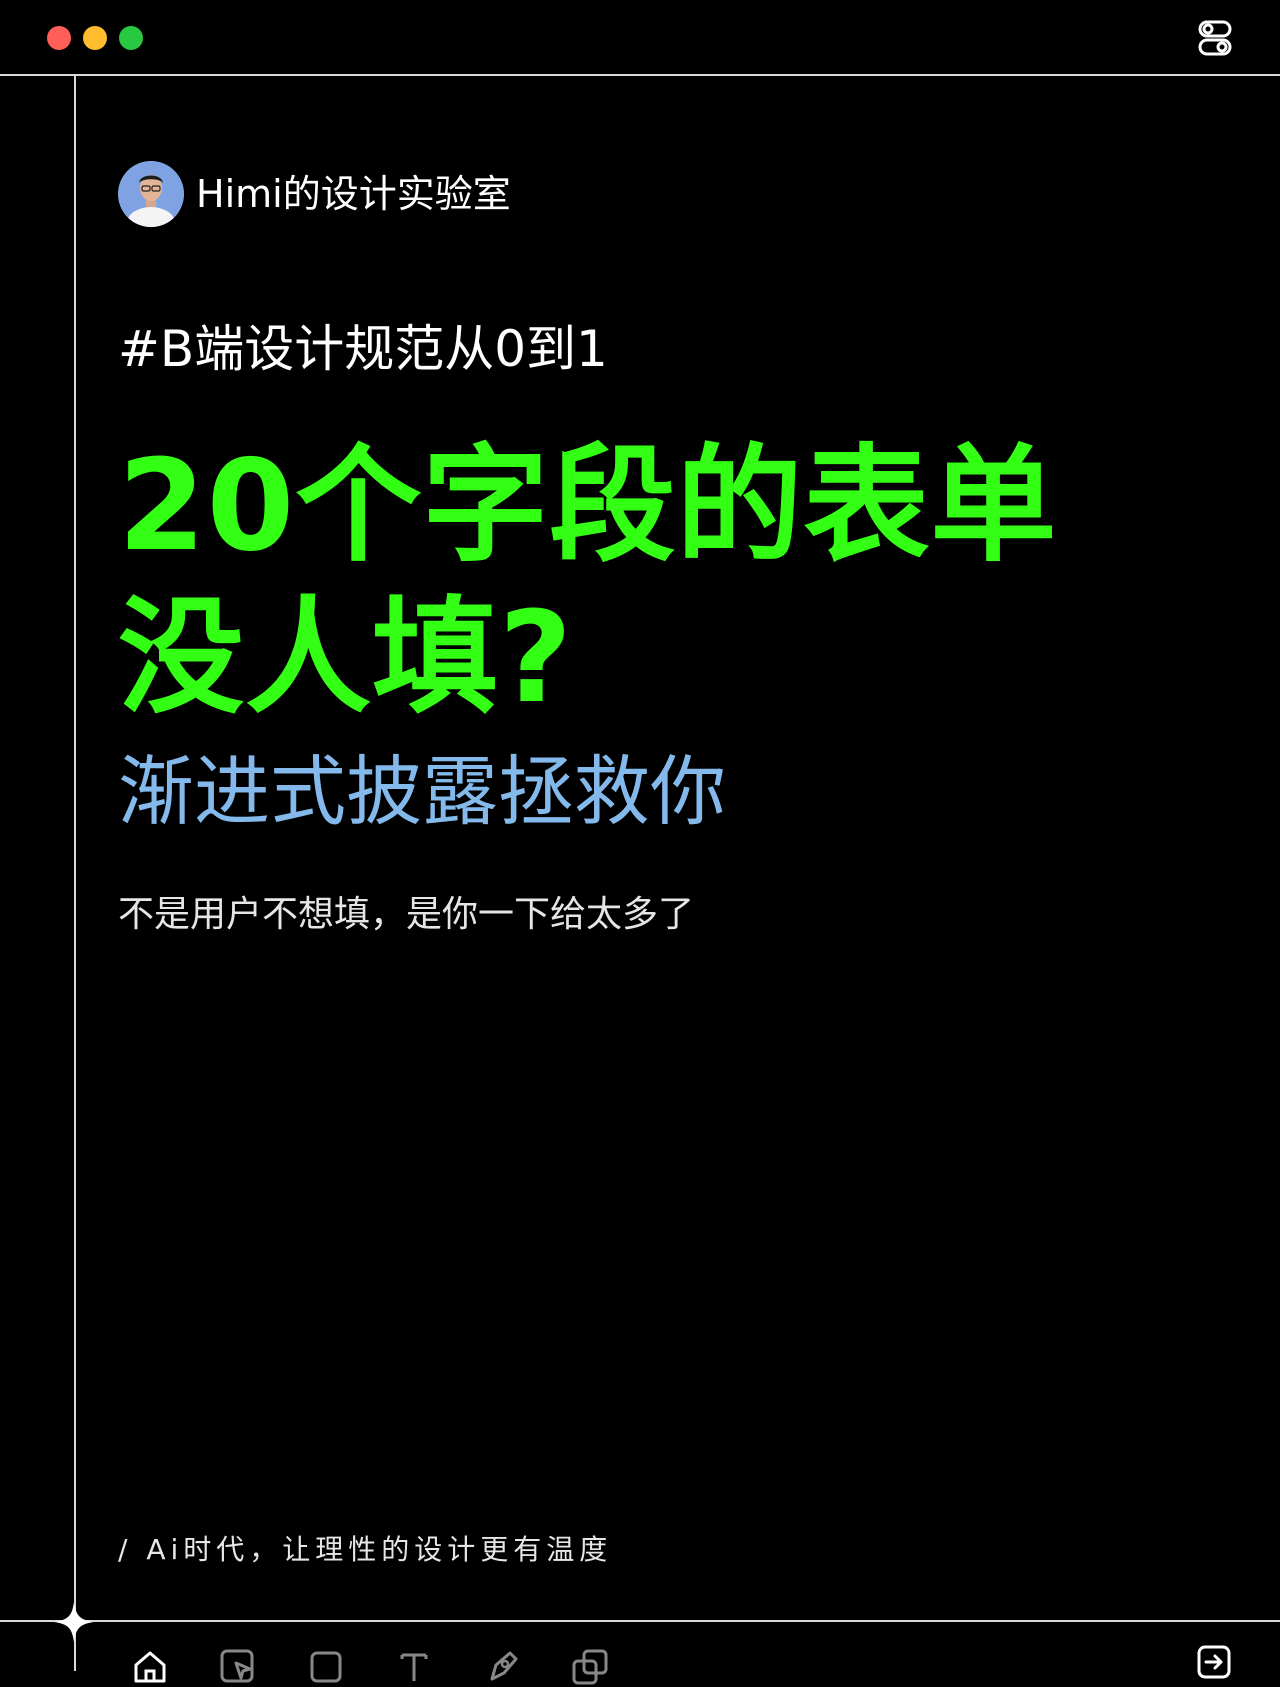  What do you see at coordinates (370, 1665) in the screenshot?
I see `bottom-toolbar` at bounding box center [370, 1665].